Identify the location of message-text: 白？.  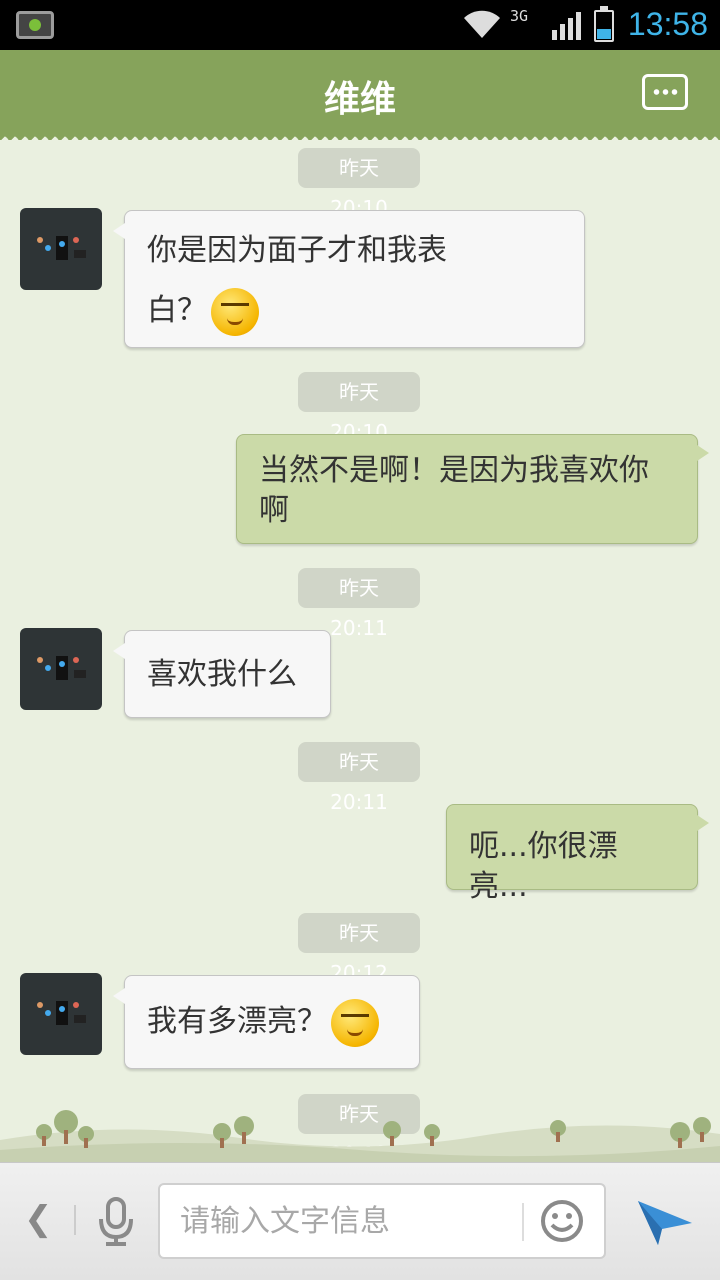
(177, 310).